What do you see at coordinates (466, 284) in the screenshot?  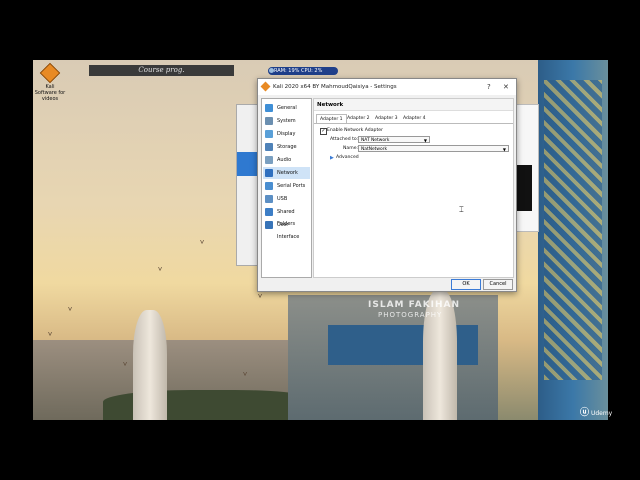 I see `ok-button: OK` at bounding box center [466, 284].